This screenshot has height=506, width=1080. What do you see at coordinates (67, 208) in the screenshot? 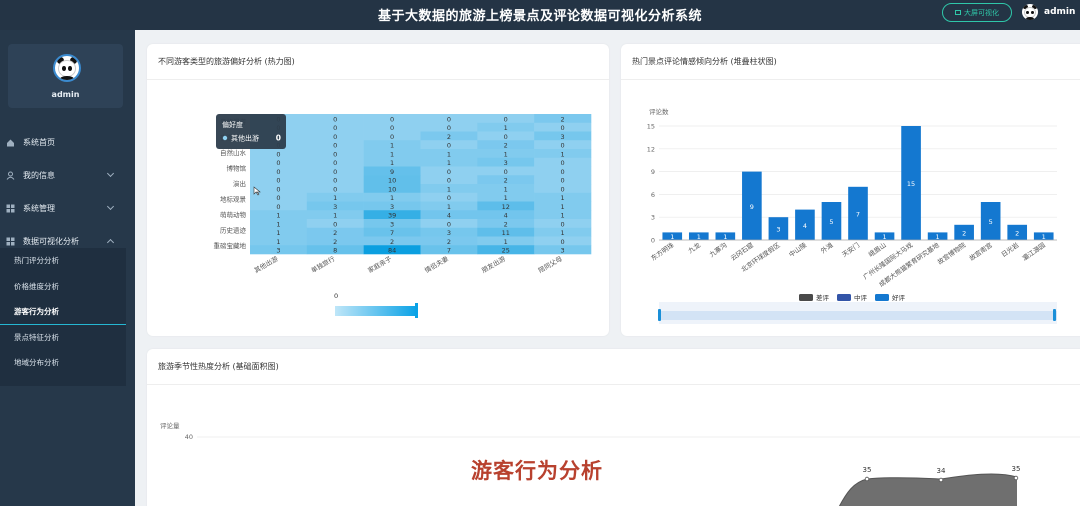
I see `sidebar-item-system: 系统管理` at bounding box center [67, 208].